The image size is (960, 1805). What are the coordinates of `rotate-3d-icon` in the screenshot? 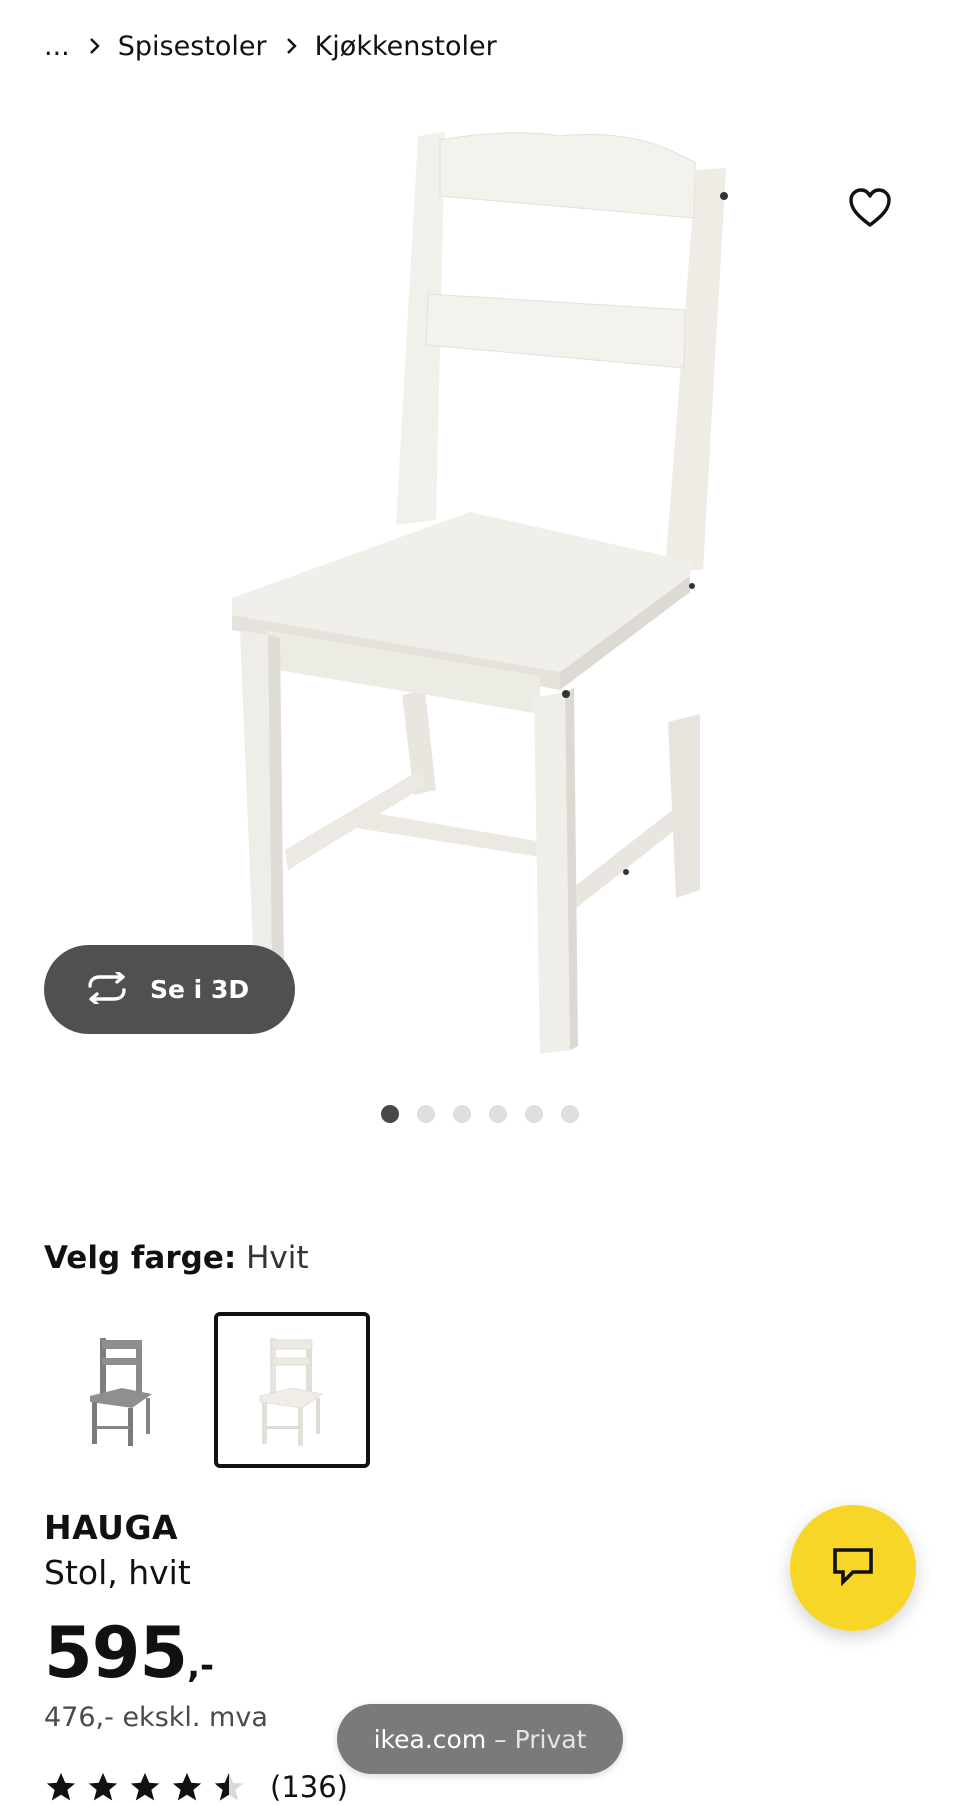 It's located at (107, 988).